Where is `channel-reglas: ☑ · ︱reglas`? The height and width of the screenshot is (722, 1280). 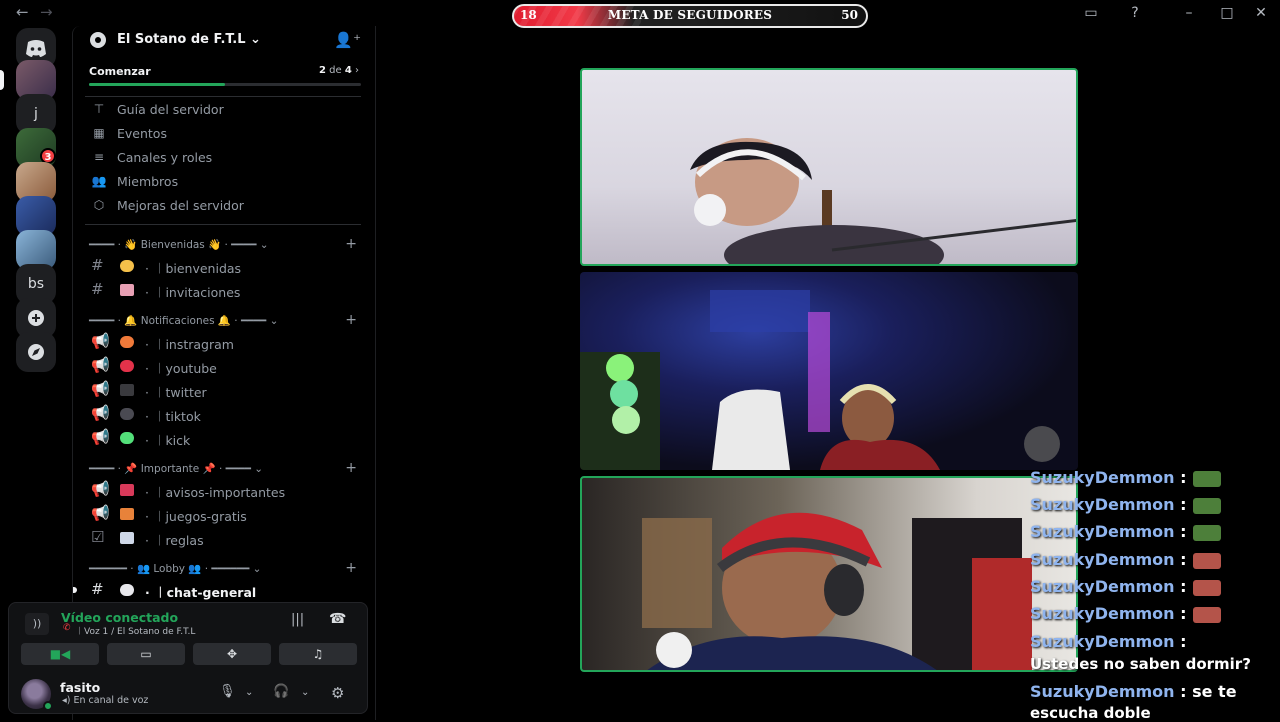 channel-reglas: ☑ · ︱reglas is located at coordinates (223, 538).